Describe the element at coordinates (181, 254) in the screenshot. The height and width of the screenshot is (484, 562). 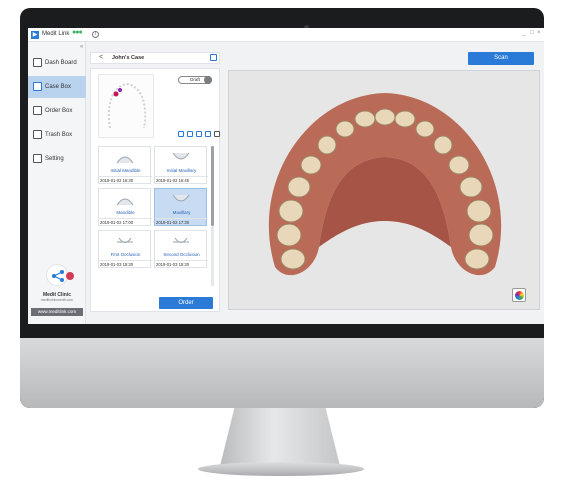
I see `scan-name: Second Occlusion` at that location.